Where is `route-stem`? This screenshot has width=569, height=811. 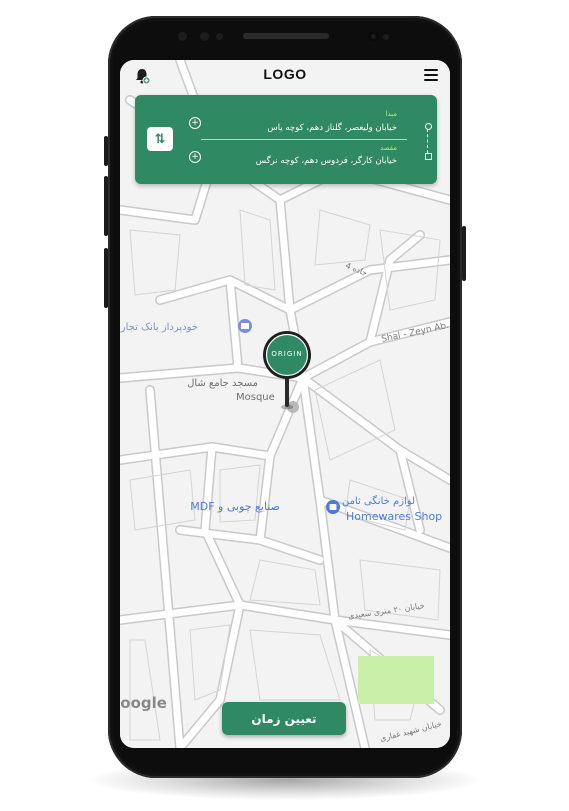 route-stem is located at coordinates (427, 141).